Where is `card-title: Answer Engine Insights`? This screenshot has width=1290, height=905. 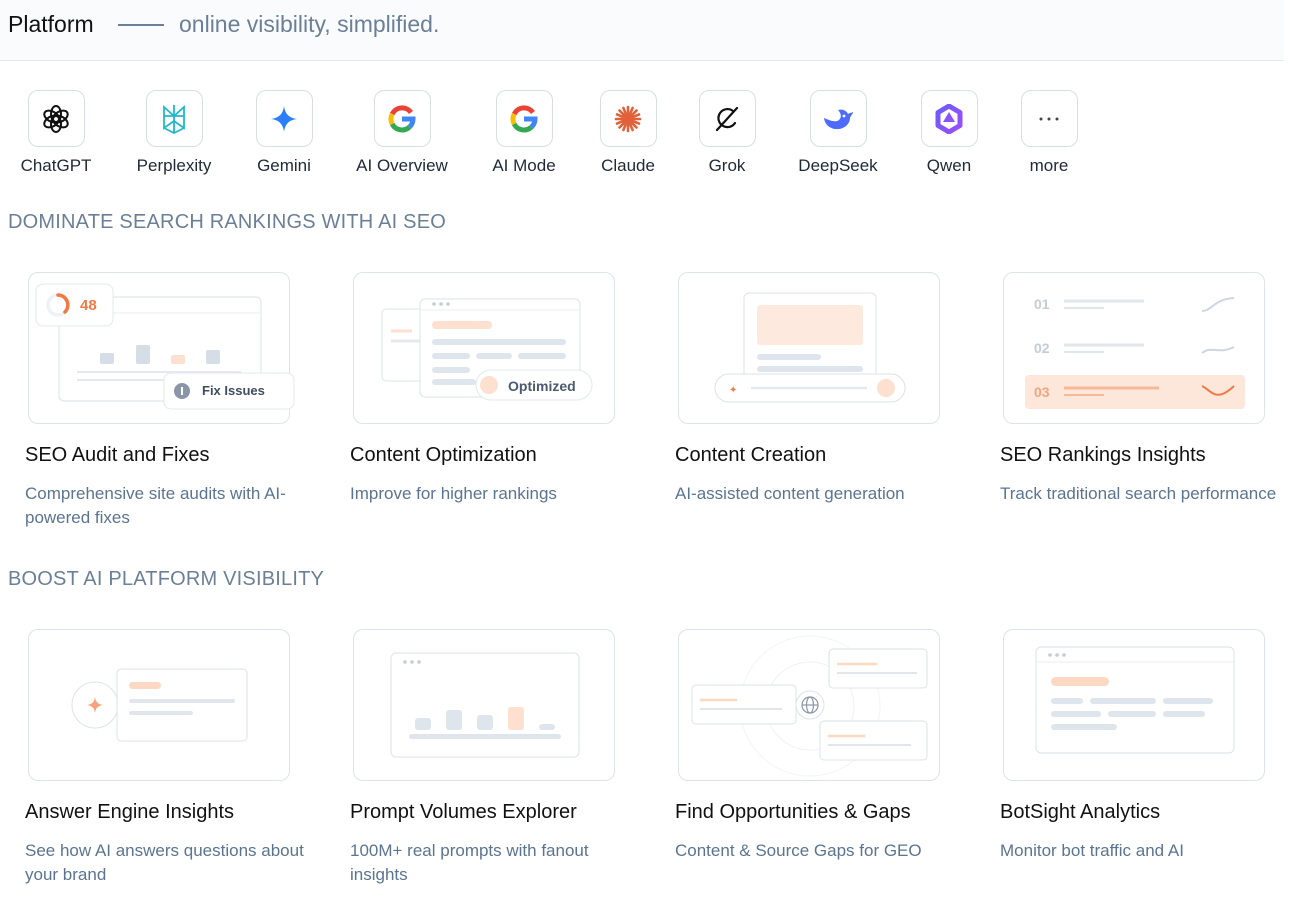
card-title: Answer Engine Insights is located at coordinates (130, 812).